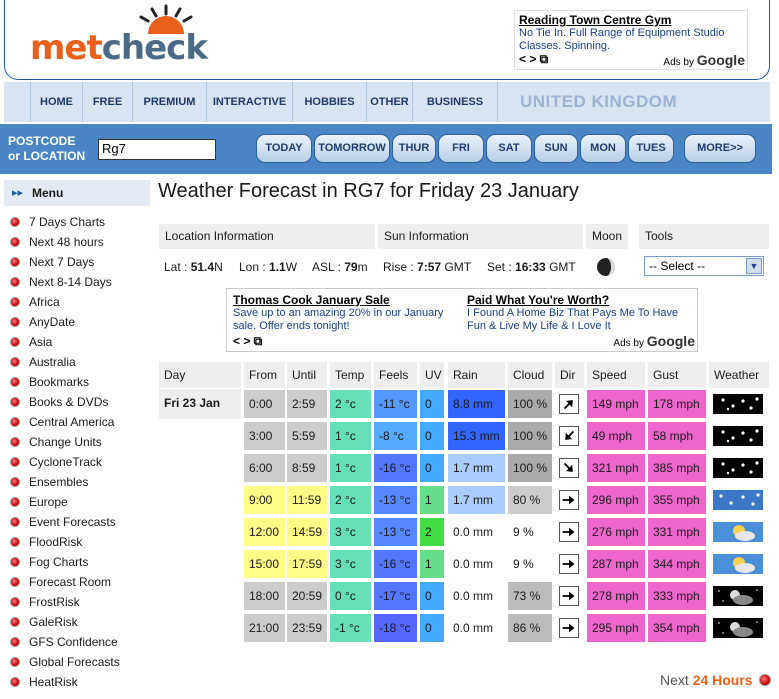 The height and width of the screenshot is (699, 779). Describe the element at coordinates (395, 596) in the screenshot. I see `forecast-feels: -17 °c` at that location.